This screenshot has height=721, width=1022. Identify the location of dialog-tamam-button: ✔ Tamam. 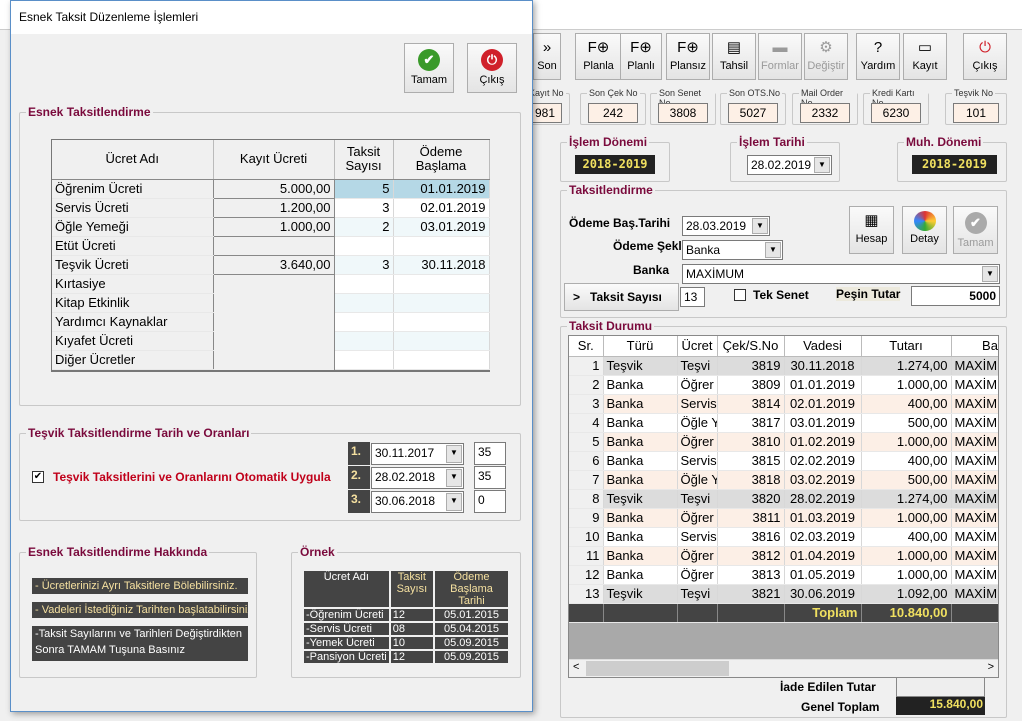
(429, 68).